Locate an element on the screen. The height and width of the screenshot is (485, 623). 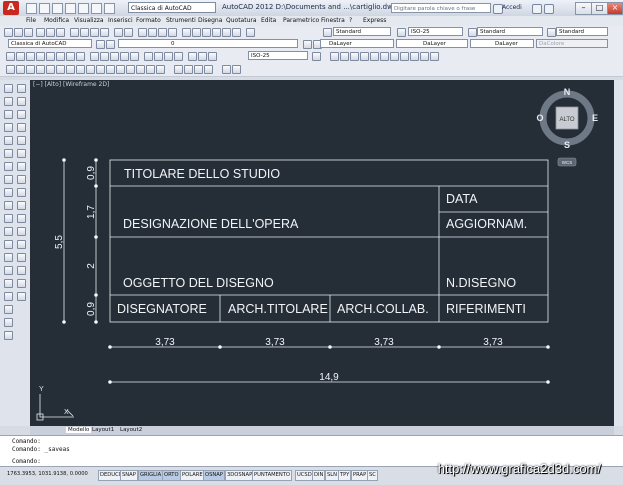
status-puntamento: PUNTAMENTO is located at coordinates (272, 475).